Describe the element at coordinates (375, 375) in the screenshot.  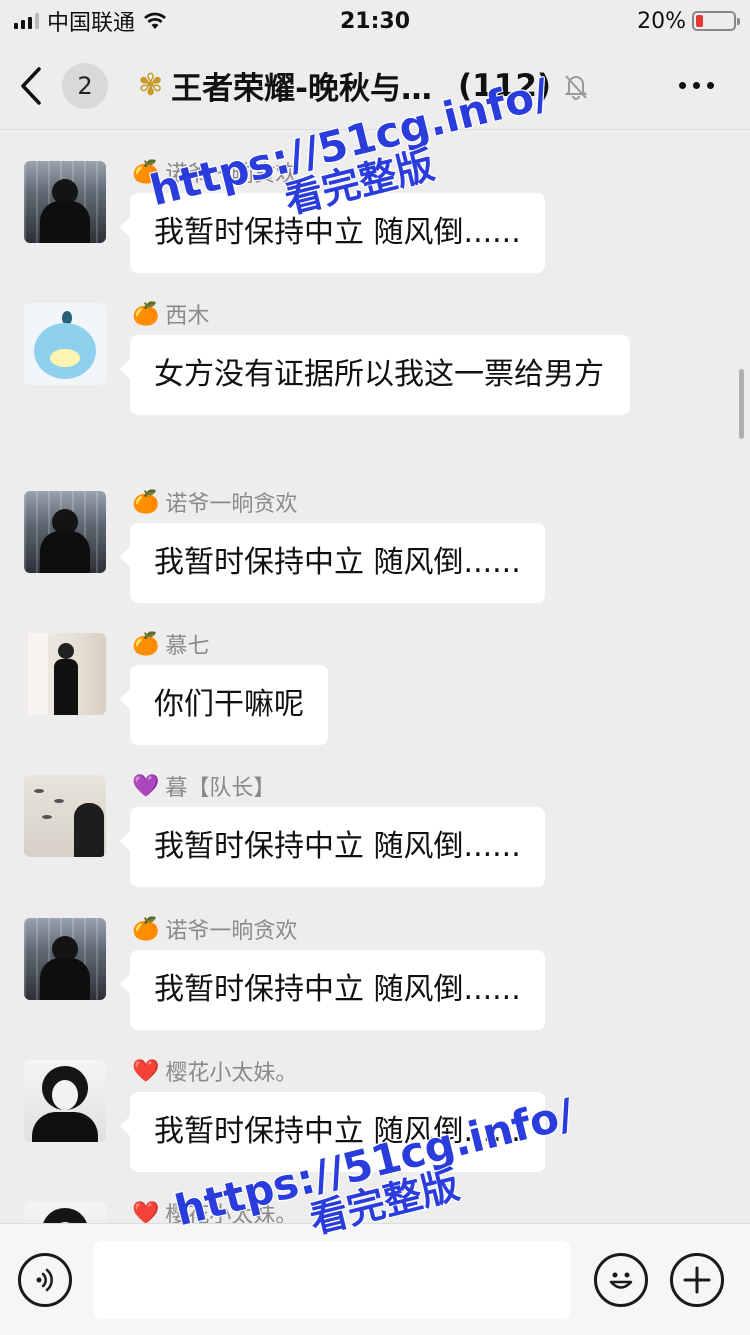
I see `message-bubble: 女方没有证据所以我这一票给男方` at that location.